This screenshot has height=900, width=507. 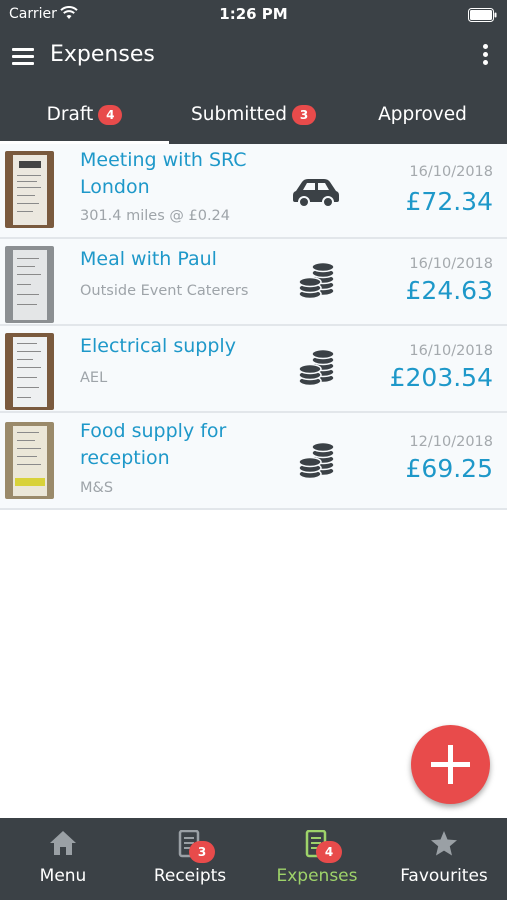 What do you see at coordinates (449, 201) in the screenshot?
I see `expense-amount: £72.34` at bounding box center [449, 201].